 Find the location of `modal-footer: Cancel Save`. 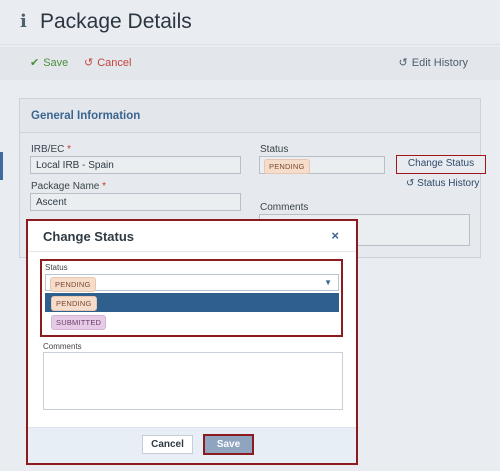

modal-footer: Cancel Save is located at coordinates (192, 445).